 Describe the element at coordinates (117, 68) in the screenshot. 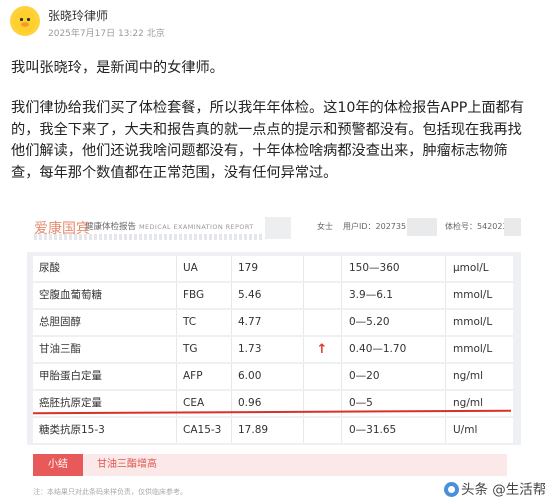

I see `post-paragraph-1: 我叫张晓玲，是新闻中的女律师。` at that location.